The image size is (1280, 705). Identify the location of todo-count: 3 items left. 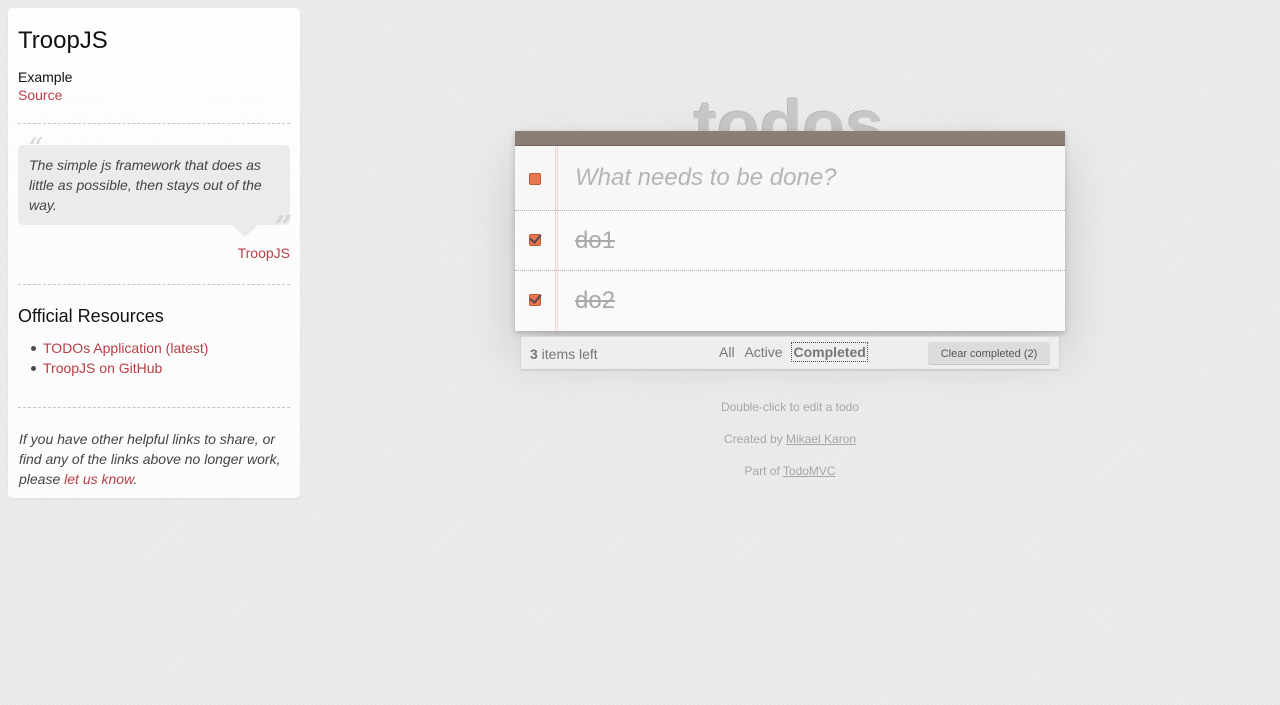
(564, 354).